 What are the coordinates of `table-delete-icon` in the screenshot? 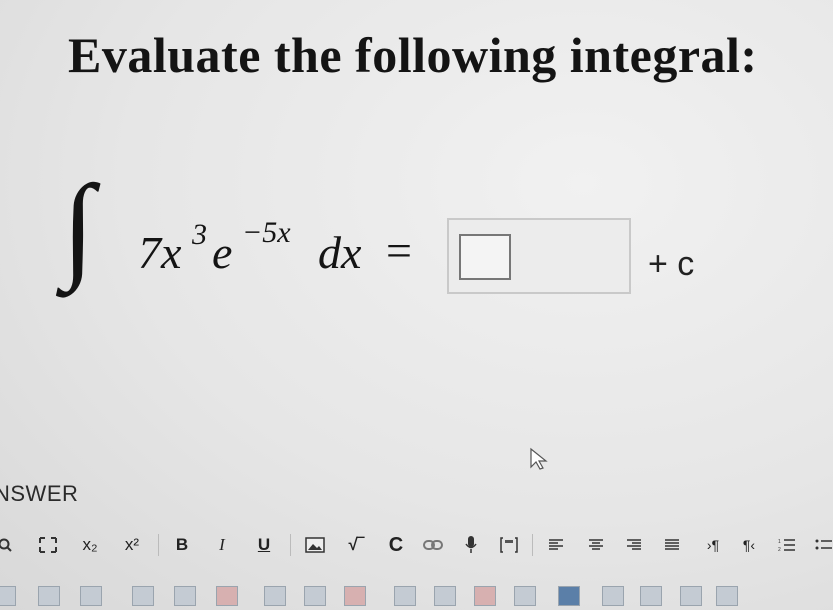 It's located at (485, 596).